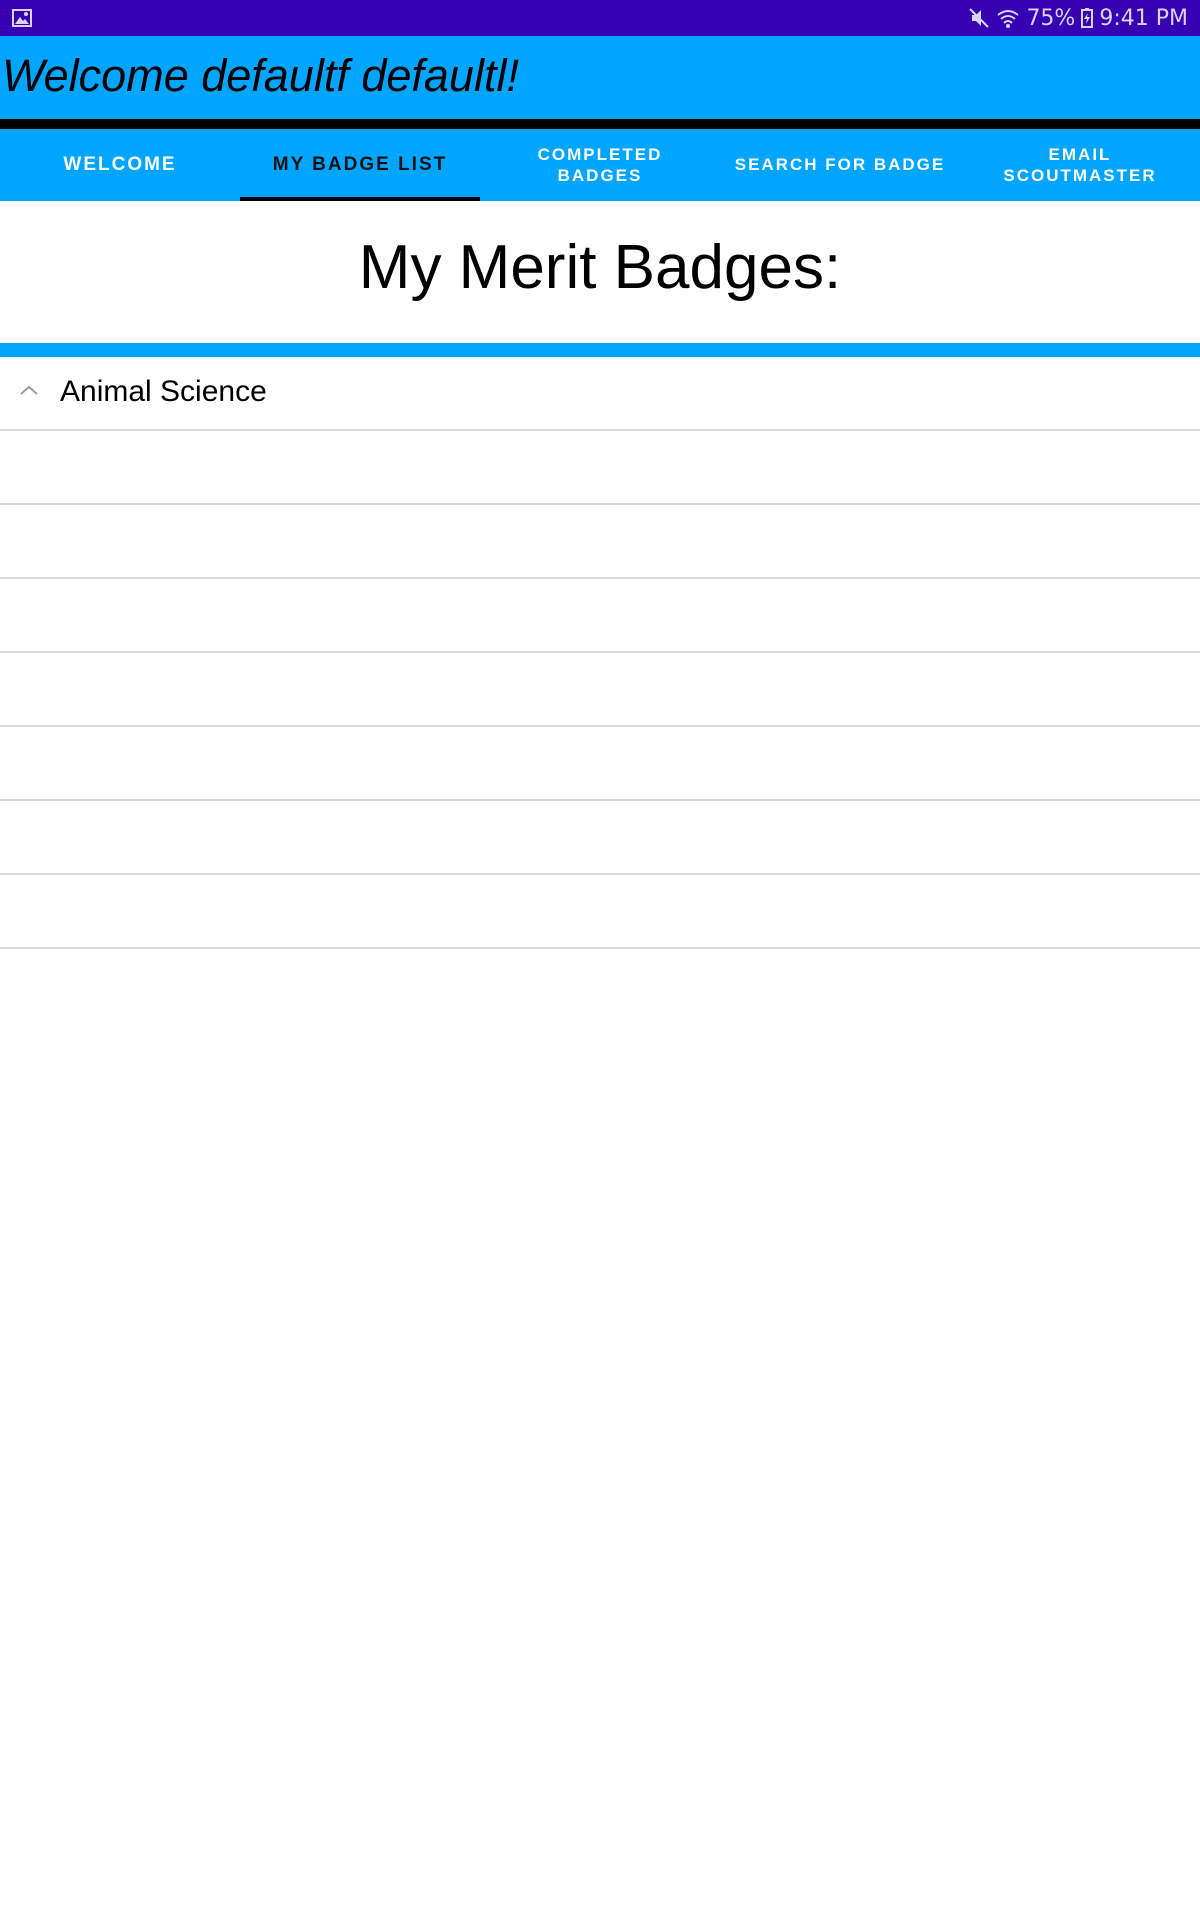 Image resolution: width=1200 pixels, height=1920 pixels. I want to click on chevron-up-icon, so click(29, 390).